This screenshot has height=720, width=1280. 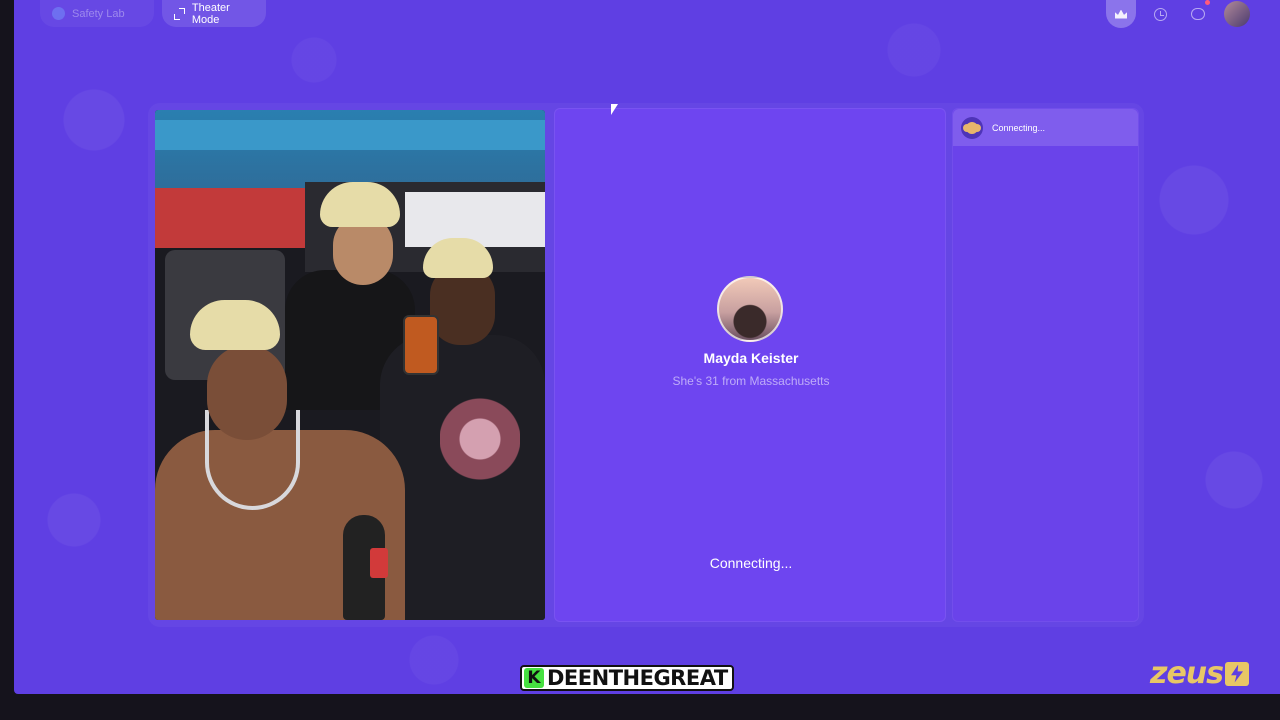 What do you see at coordinates (1187, 673) in the screenshot?
I see `zeus-logo-text: zeus` at bounding box center [1187, 673].